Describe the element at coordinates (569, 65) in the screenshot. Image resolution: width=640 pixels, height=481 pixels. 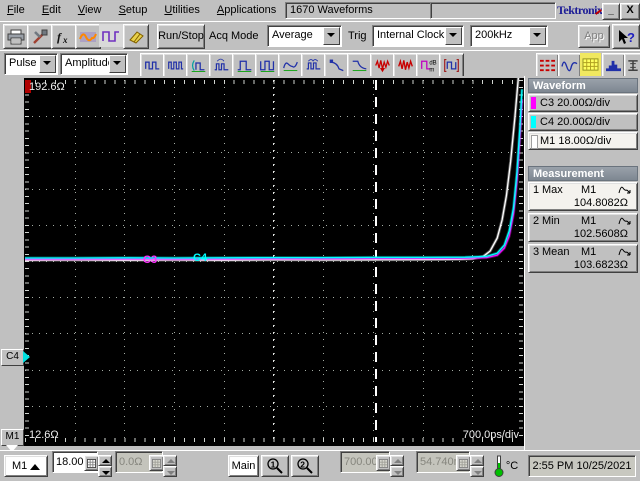
I see `sine-display-icon` at that location.